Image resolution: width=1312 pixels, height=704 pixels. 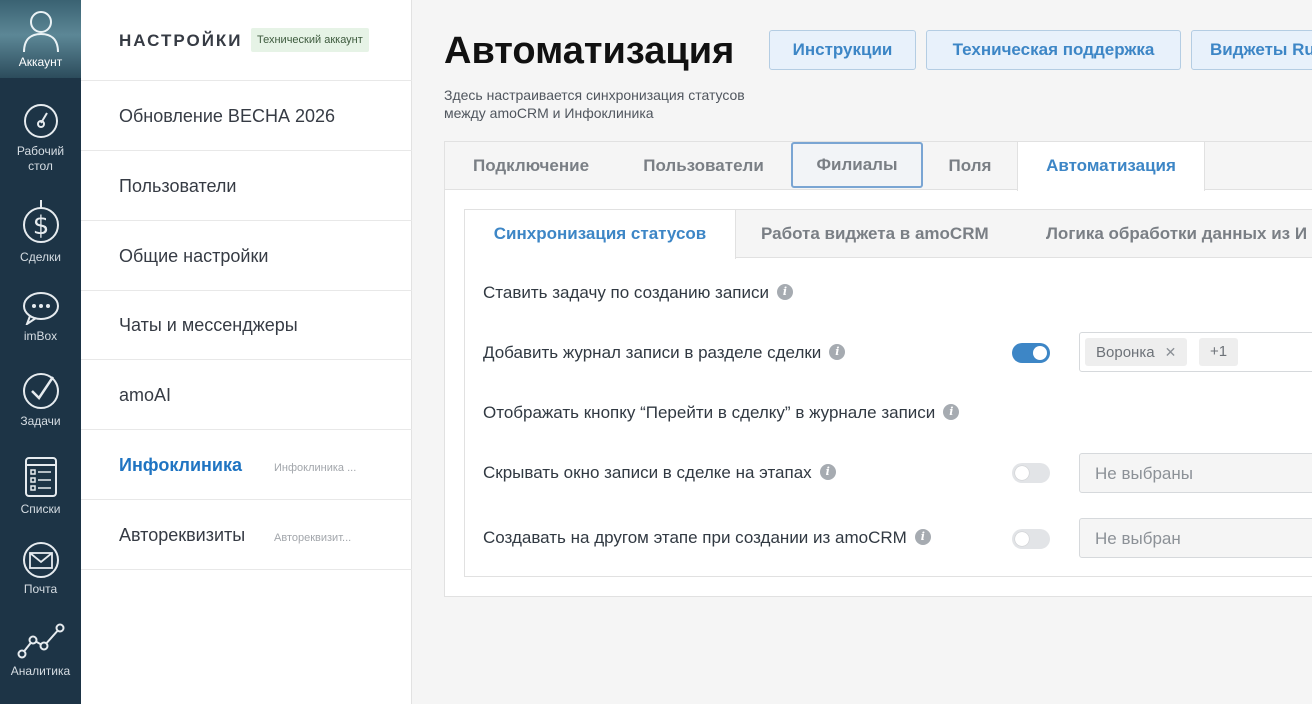 I want to click on dollar-icon: $, so click(x=40, y=221).